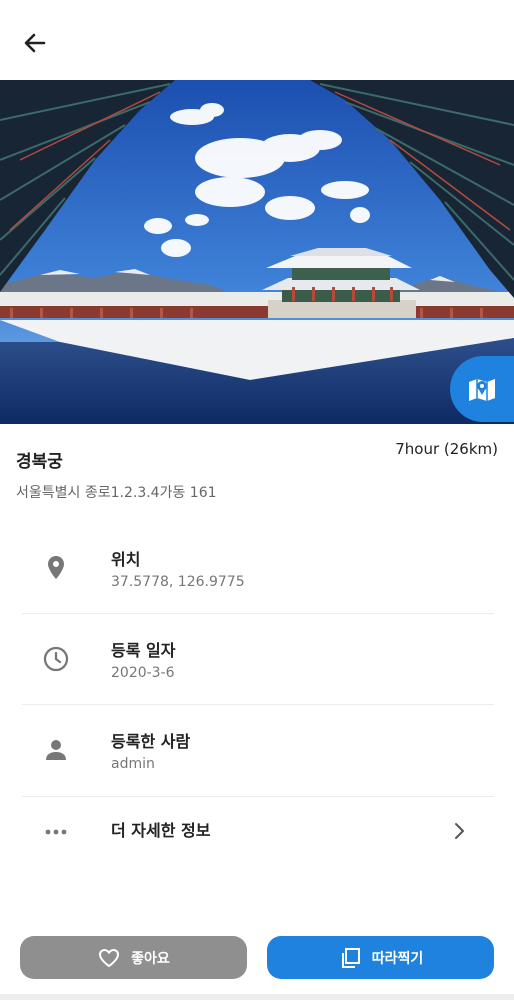 The image size is (514, 1000). I want to click on place-address: 서울특별시 종로1.2.3.4가동 161, so click(116, 493).